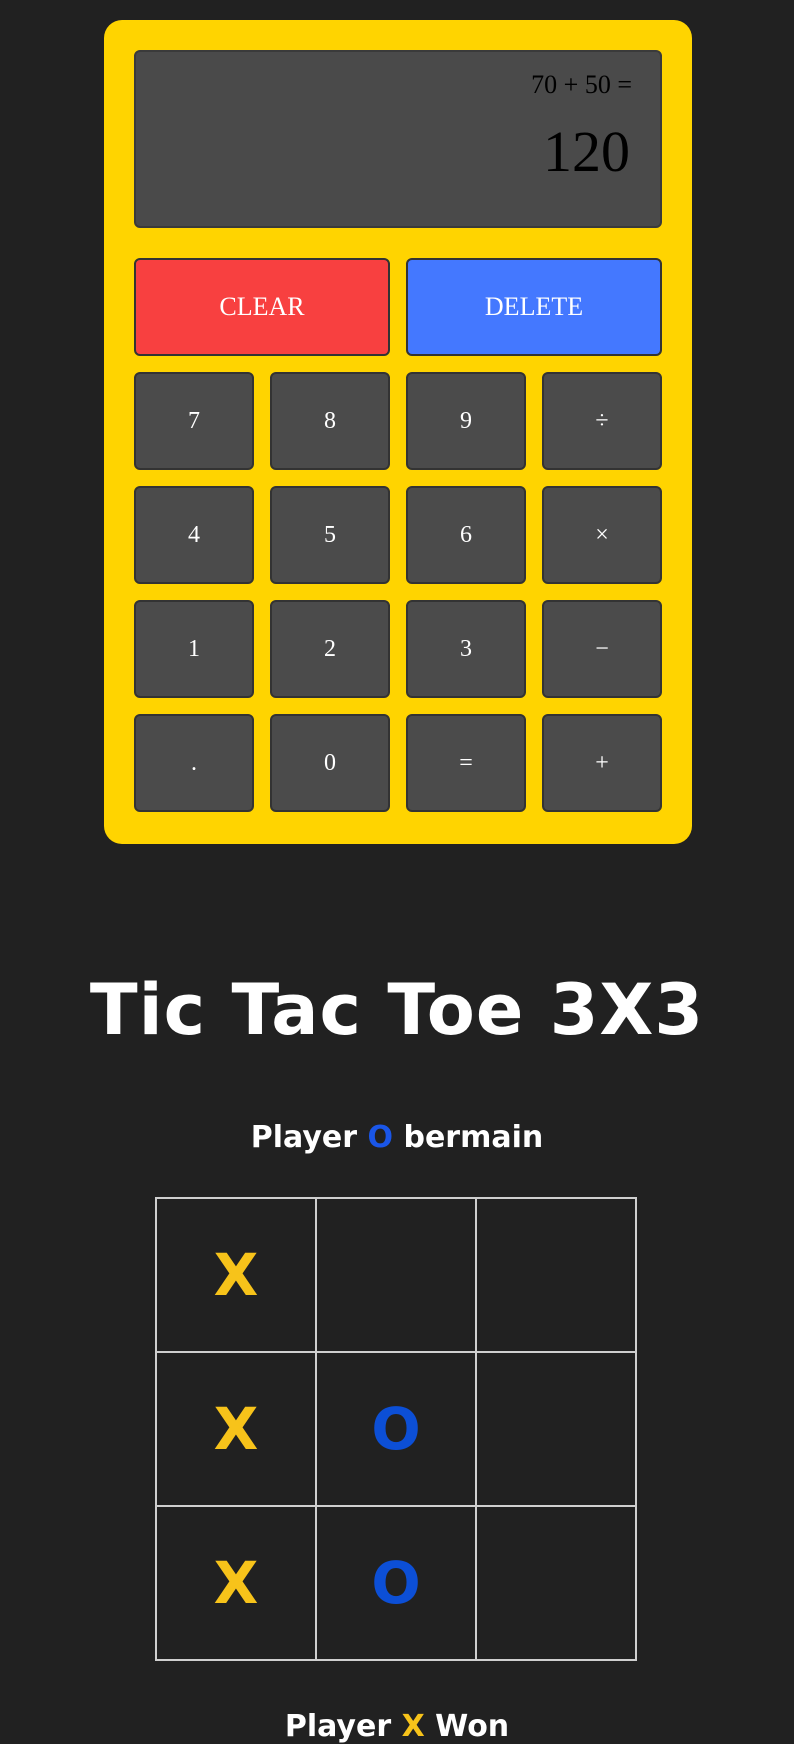 Image resolution: width=794 pixels, height=1744 pixels. Describe the element at coordinates (472, 1726) in the screenshot. I see `result-suffix: Won` at that location.